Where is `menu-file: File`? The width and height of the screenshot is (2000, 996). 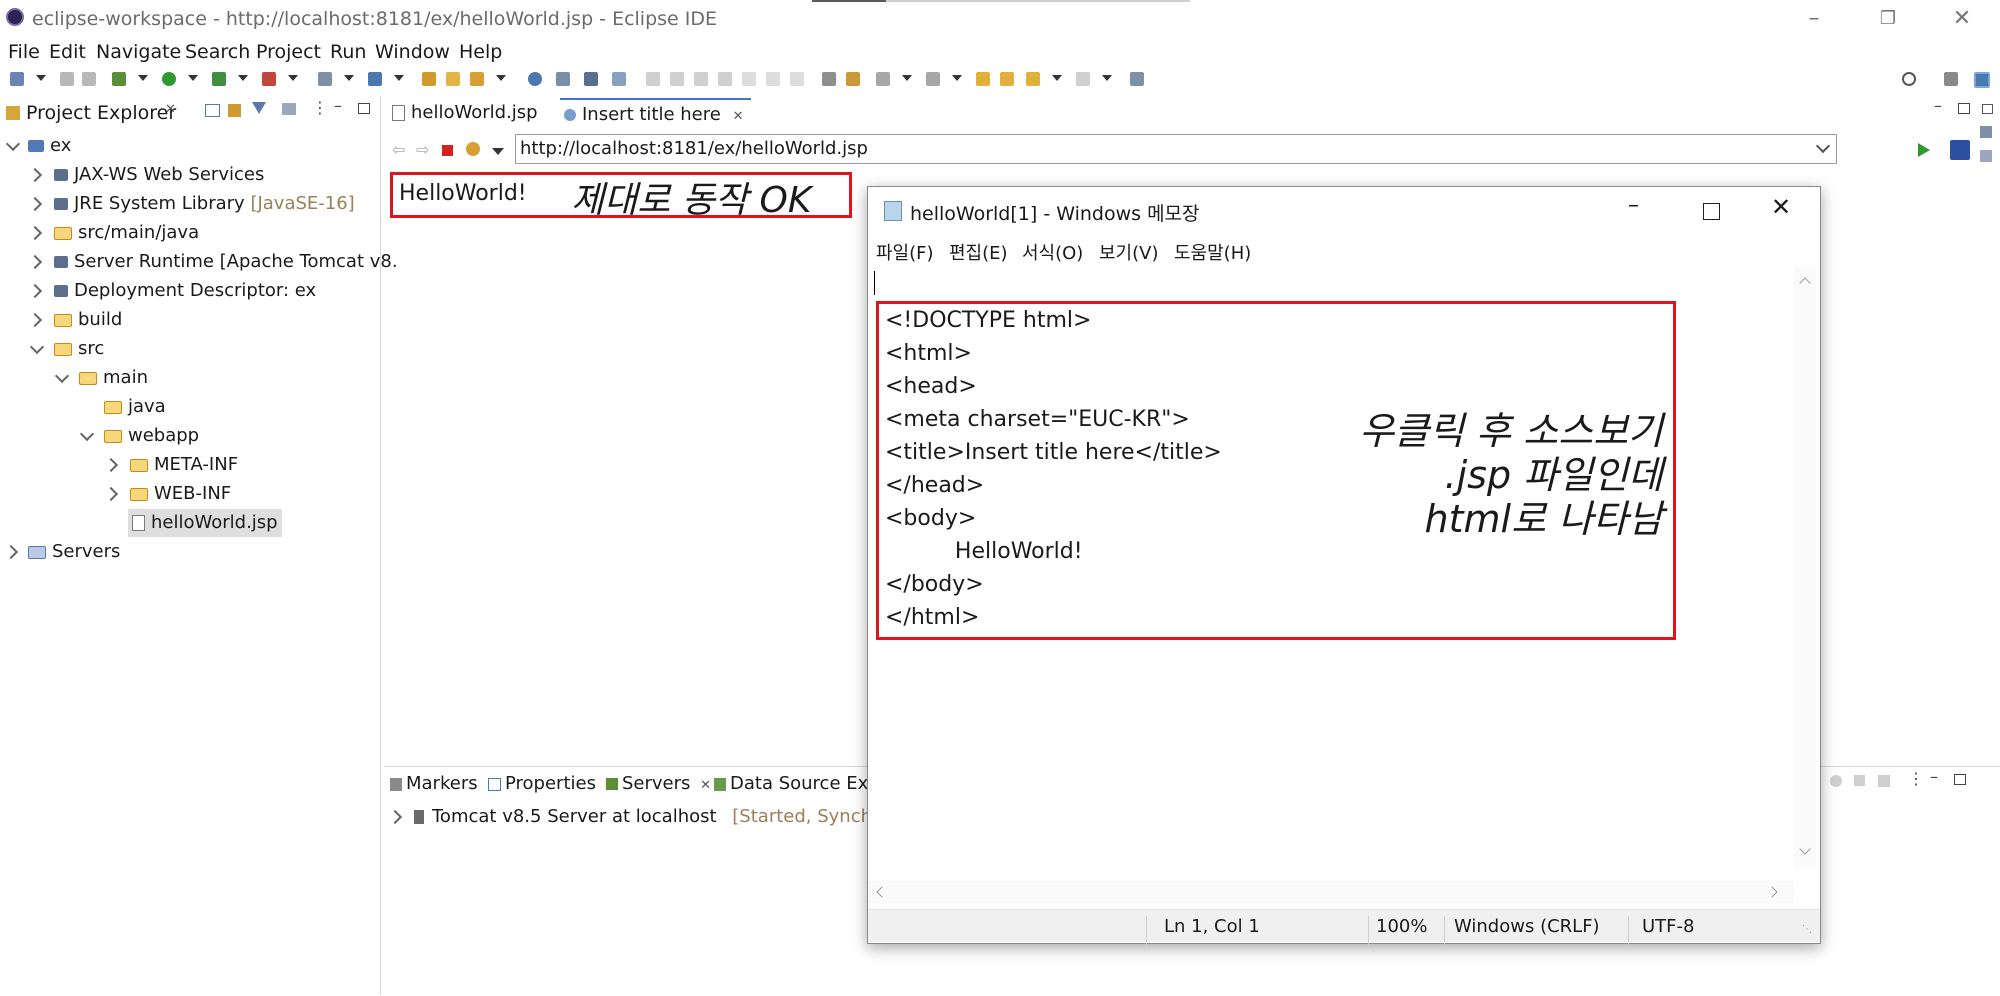
menu-file: File is located at coordinates (24, 52).